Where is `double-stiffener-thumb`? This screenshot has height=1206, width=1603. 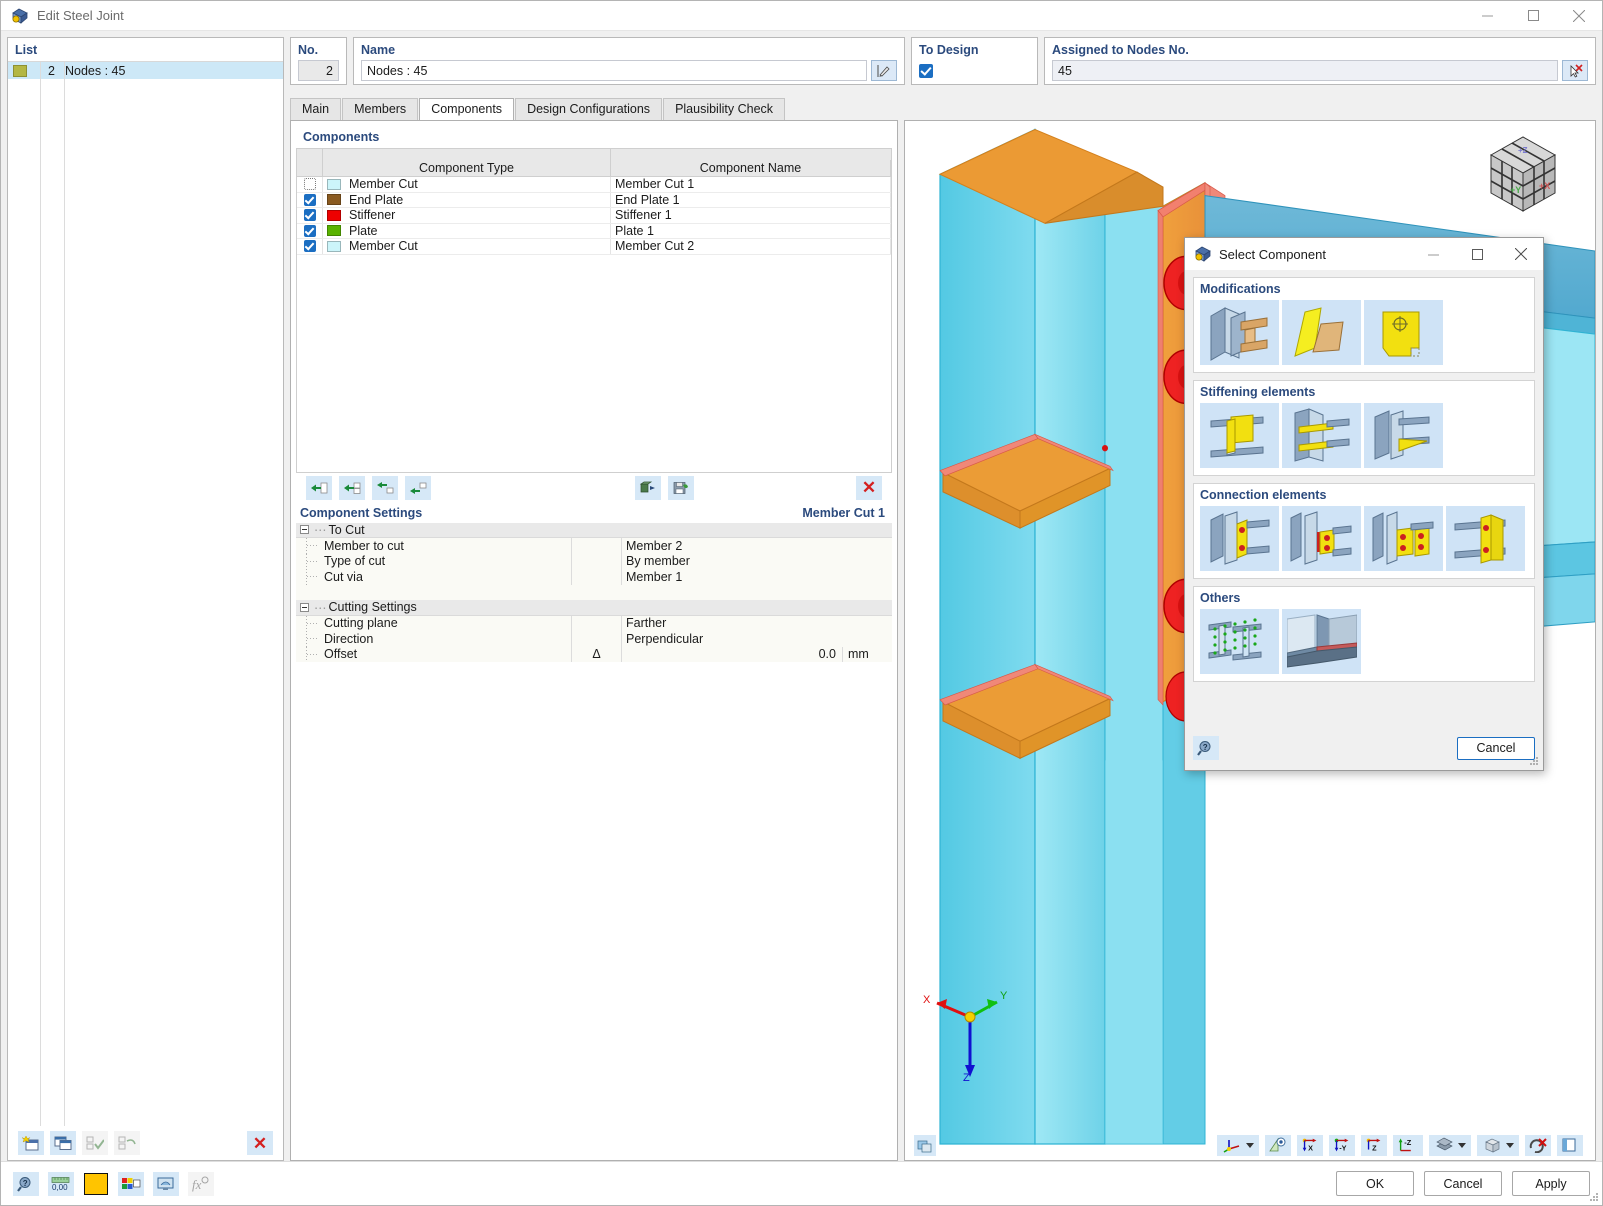 double-stiffener-thumb is located at coordinates (1321, 435).